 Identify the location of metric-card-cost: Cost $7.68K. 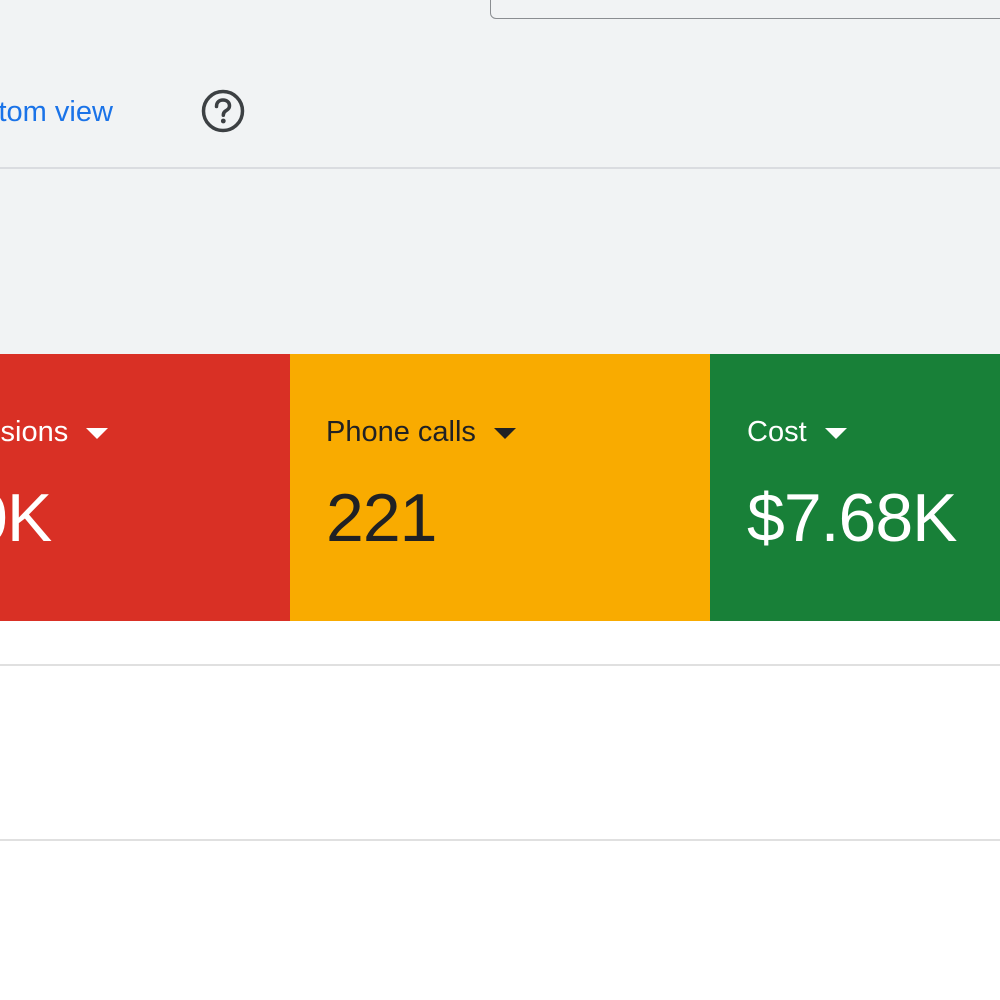
(855, 487).